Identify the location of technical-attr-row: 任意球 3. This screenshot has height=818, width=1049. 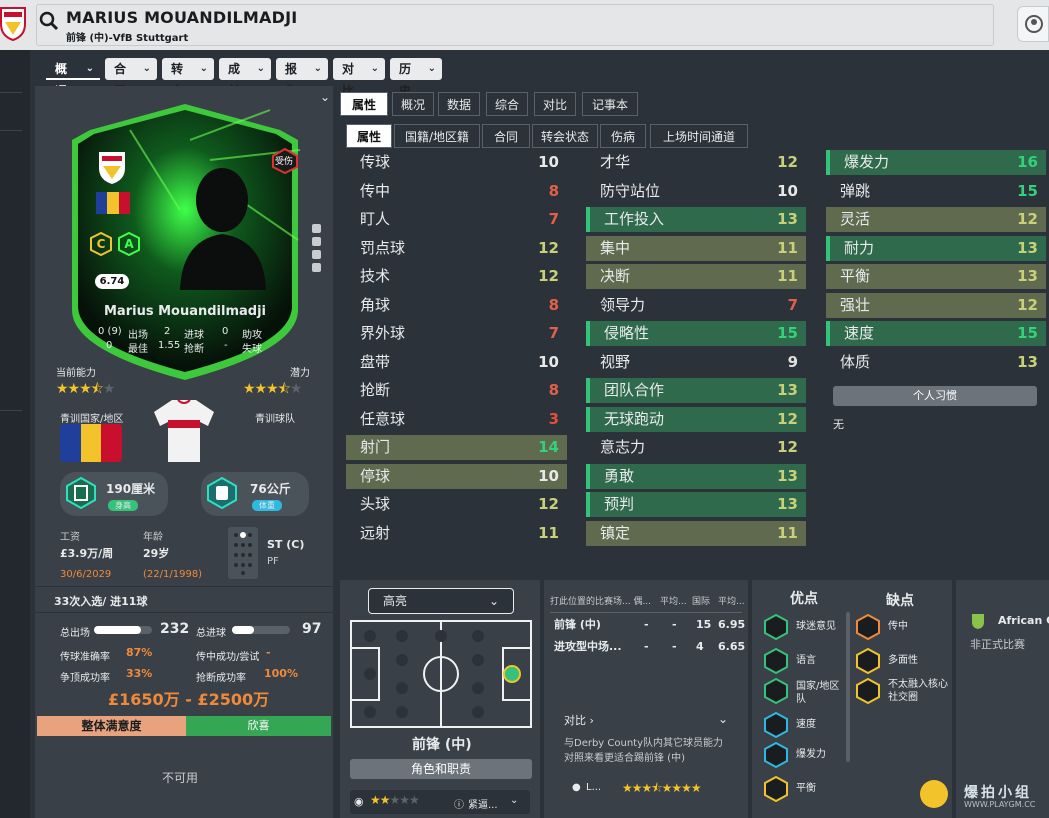
(456, 419).